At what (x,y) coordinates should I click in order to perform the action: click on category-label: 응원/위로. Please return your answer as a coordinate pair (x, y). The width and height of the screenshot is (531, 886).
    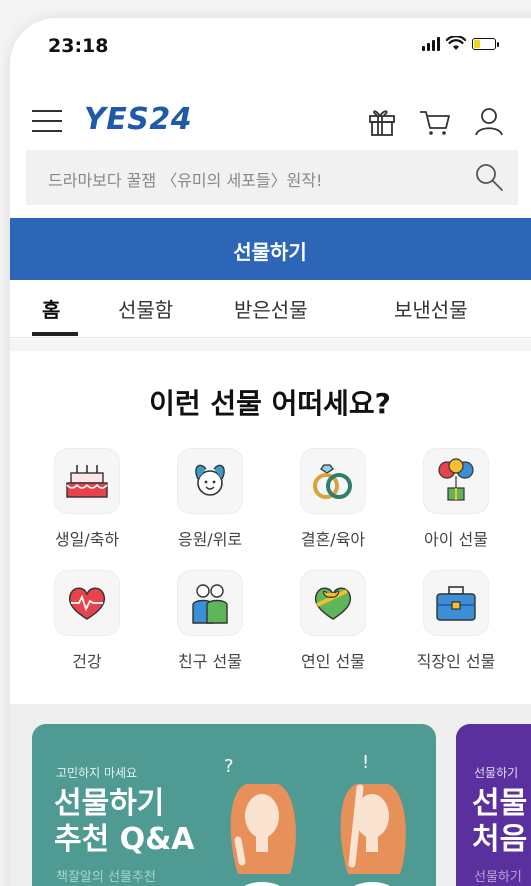
    Looking at the image, I should click on (210, 539).